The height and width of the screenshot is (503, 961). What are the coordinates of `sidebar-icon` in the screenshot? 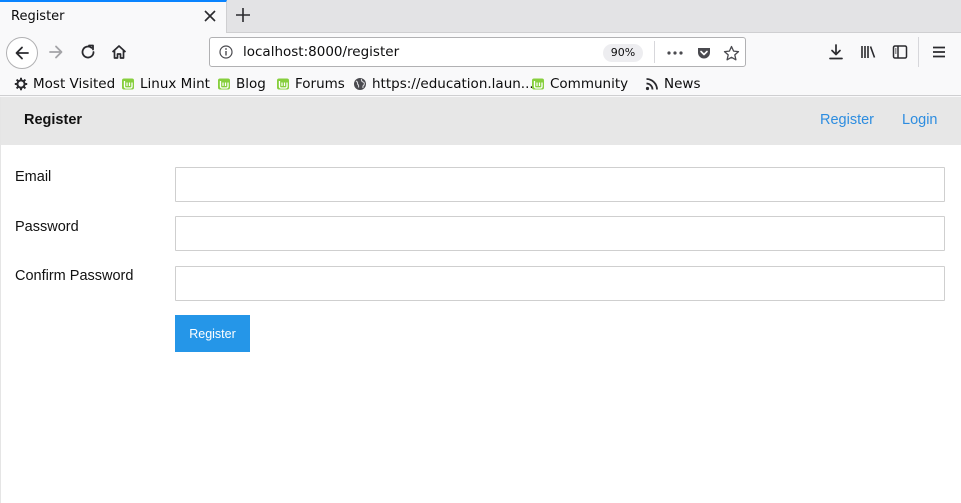 It's located at (900, 52).